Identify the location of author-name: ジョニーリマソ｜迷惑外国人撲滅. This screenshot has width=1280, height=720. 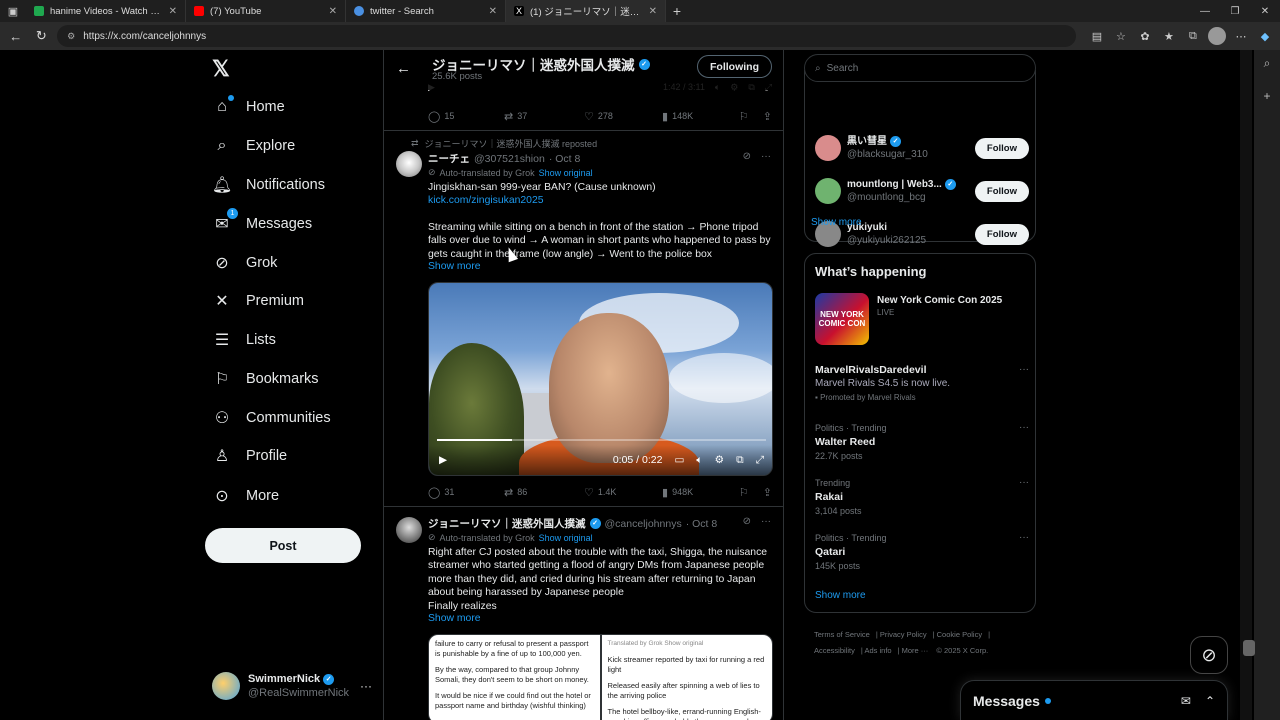
(507, 523).